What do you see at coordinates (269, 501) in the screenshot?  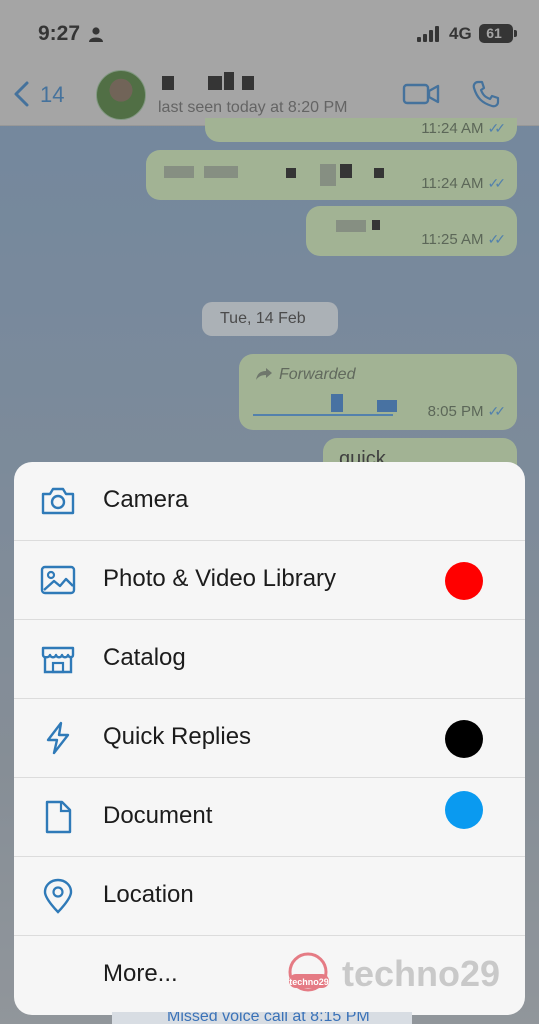 I see `menu-item-camera: Camera` at bounding box center [269, 501].